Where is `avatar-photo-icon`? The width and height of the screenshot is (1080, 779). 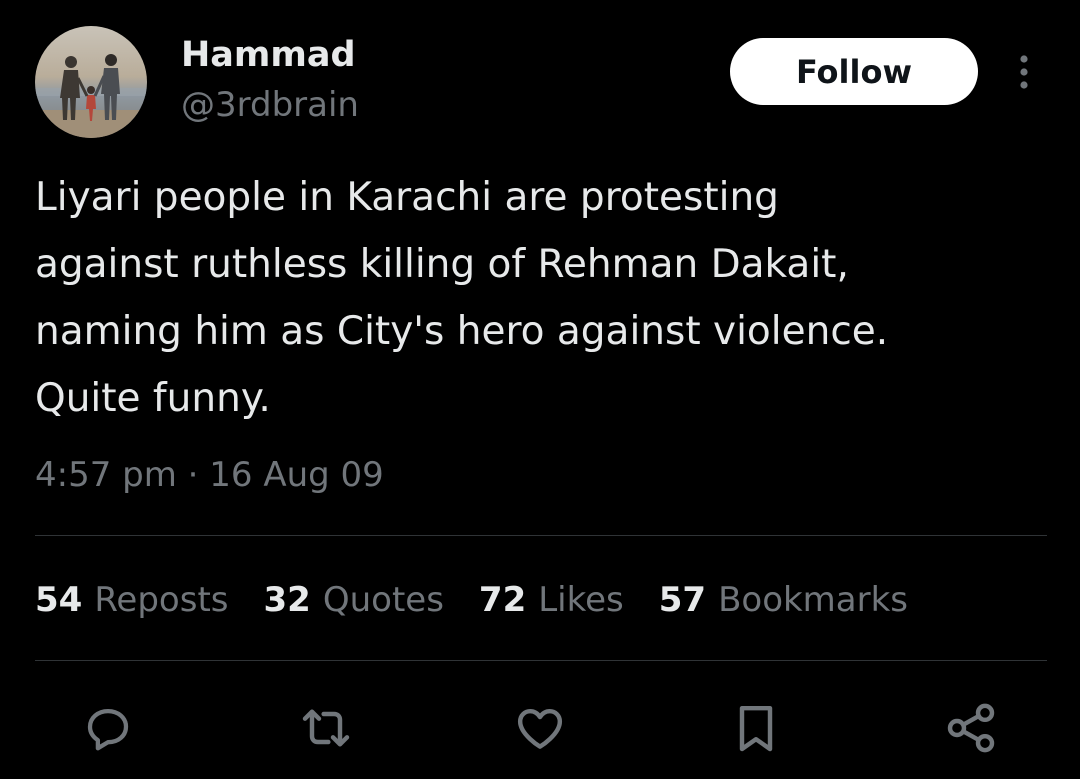
avatar-photo-icon is located at coordinates (91, 82).